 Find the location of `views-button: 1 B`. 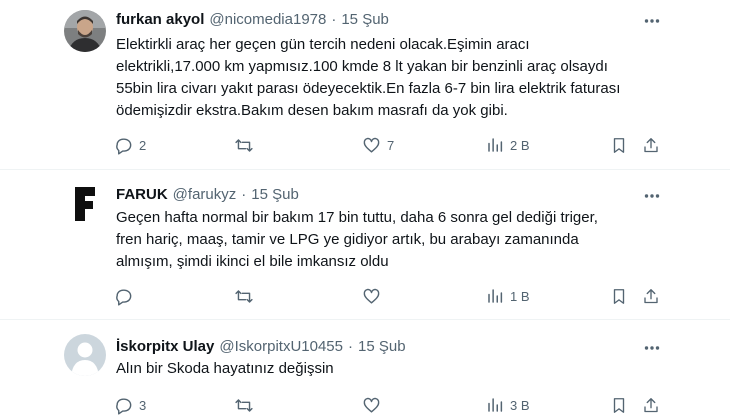

views-button: 1 B is located at coordinates (508, 296).